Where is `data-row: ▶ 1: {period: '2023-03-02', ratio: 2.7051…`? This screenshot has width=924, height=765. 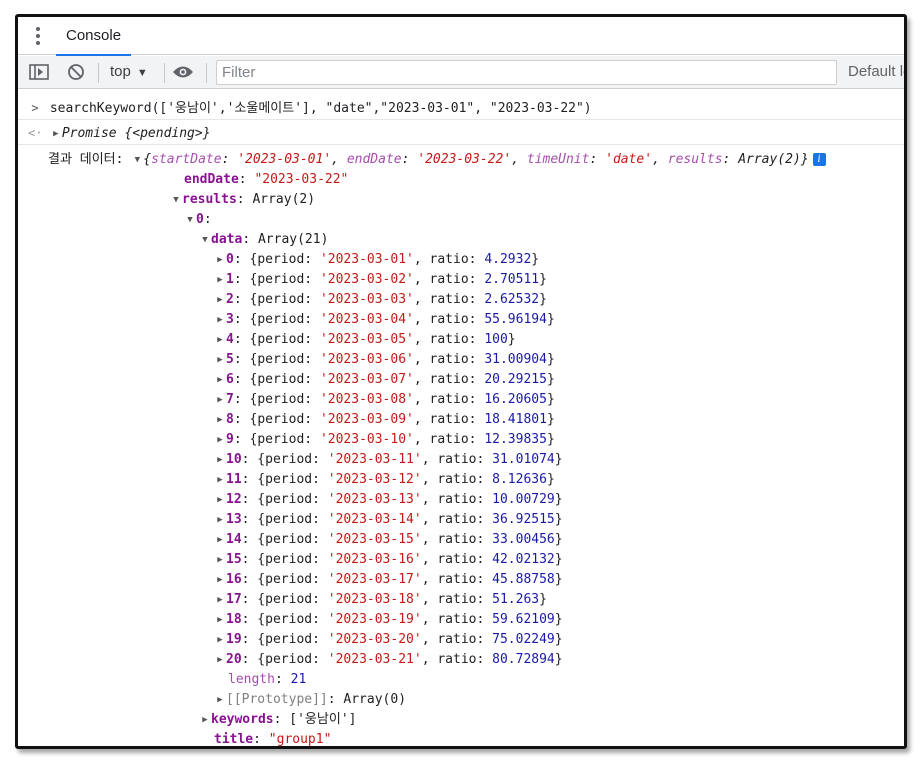
data-row: ▶ 1: {period: '2023-03-02', ratio: 2.7051… is located at coordinates (559, 280).